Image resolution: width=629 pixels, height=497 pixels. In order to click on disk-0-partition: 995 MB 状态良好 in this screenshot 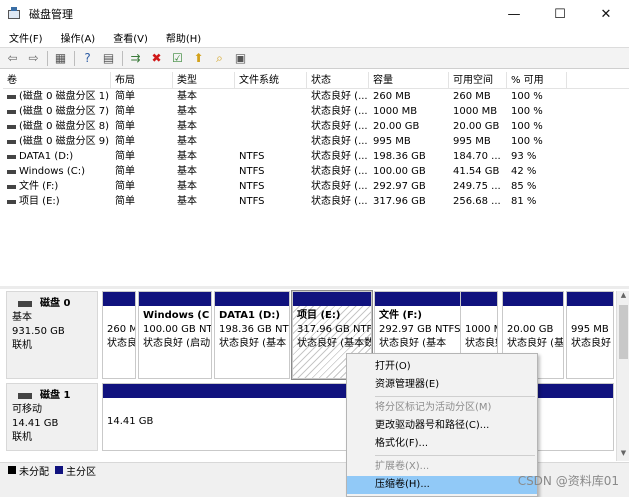, I will do `click(590, 335)`.